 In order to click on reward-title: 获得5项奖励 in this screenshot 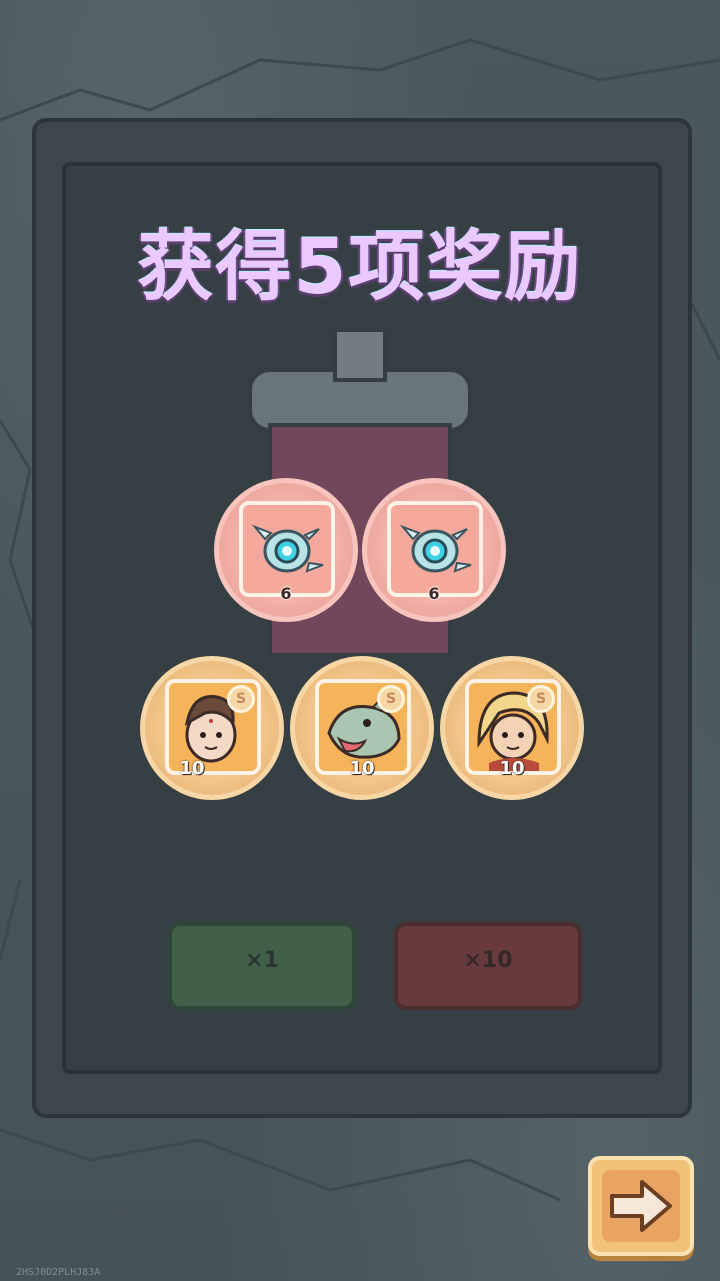, I will do `click(360, 266)`.